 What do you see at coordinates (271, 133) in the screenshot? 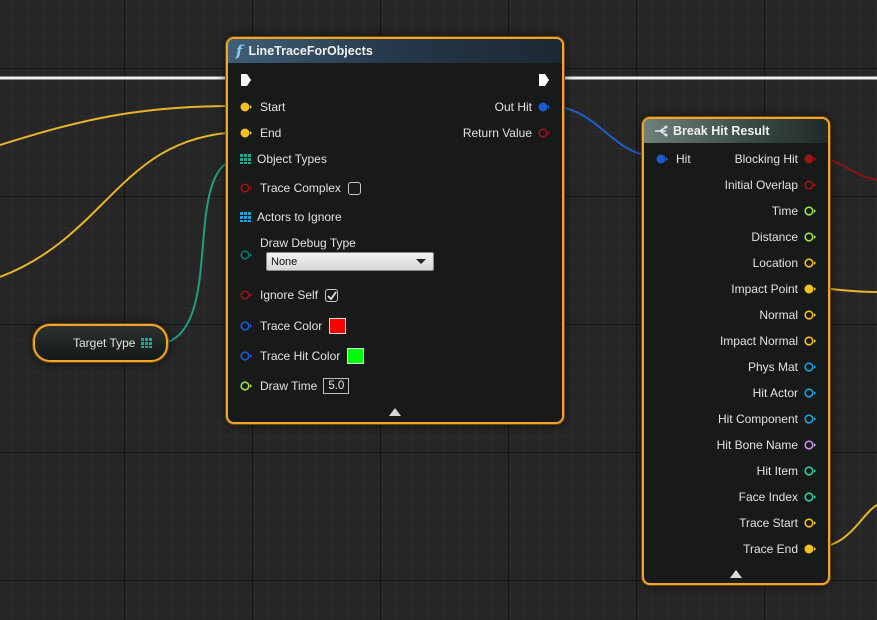
I see `end-label: End` at bounding box center [271, 133].